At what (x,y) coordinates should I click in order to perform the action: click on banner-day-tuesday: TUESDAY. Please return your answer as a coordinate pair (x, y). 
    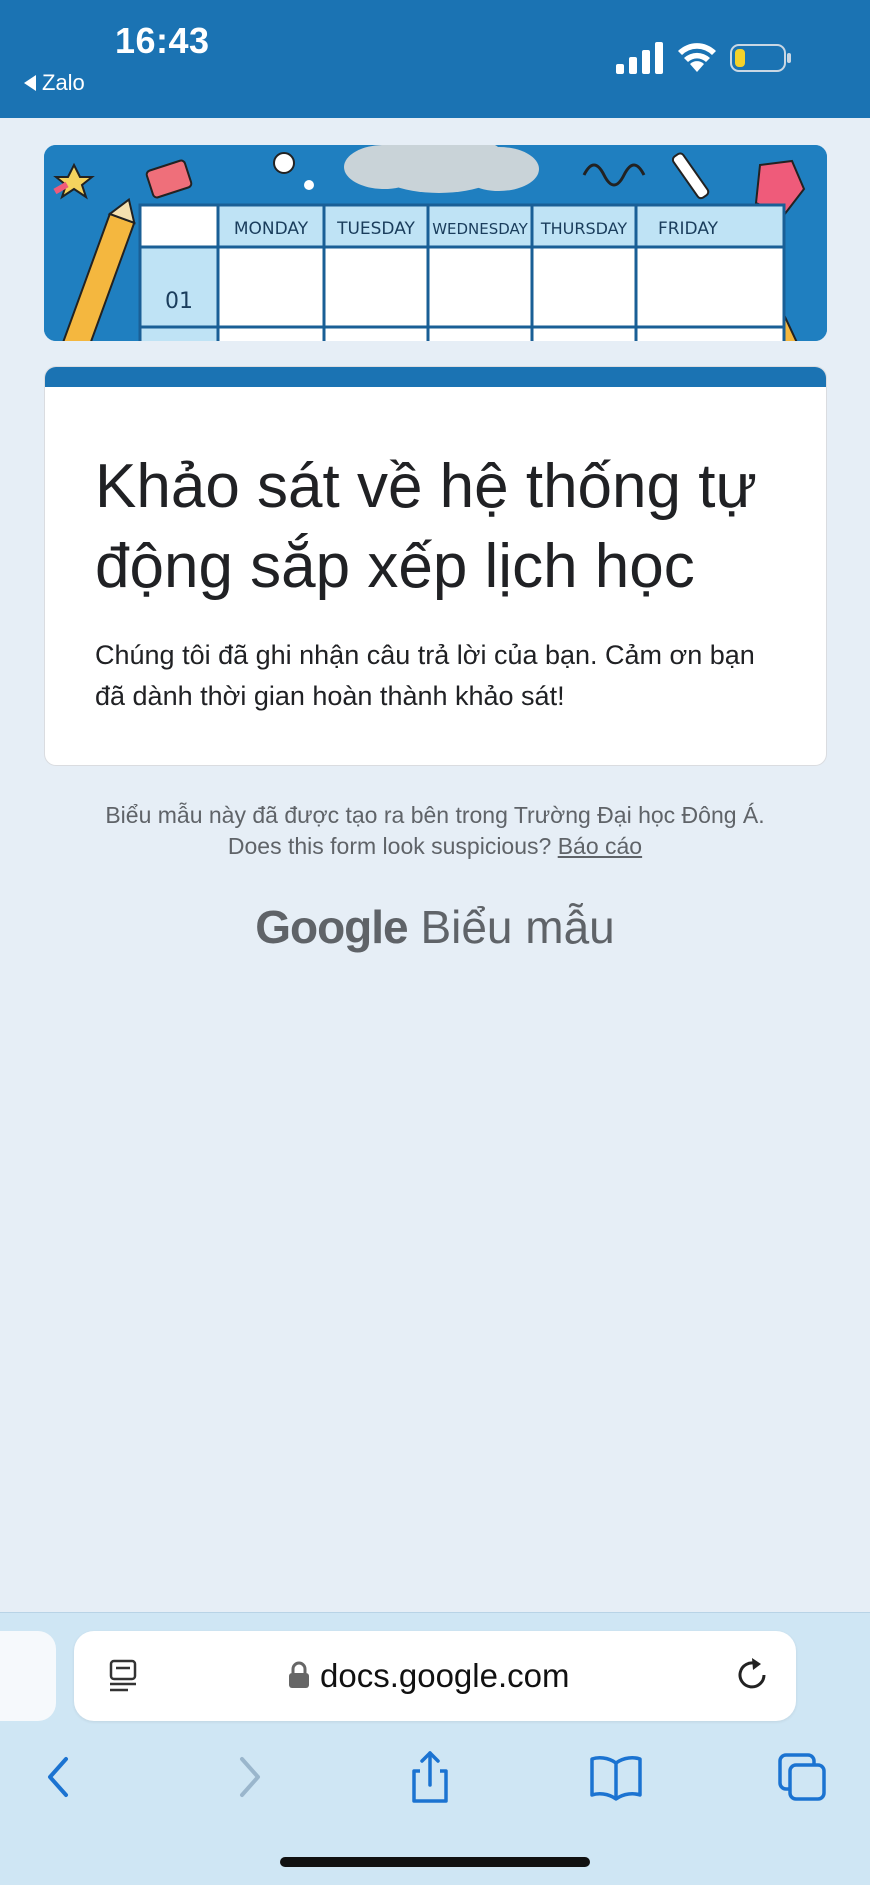
    Looking at the image, I should click on (375, 229).